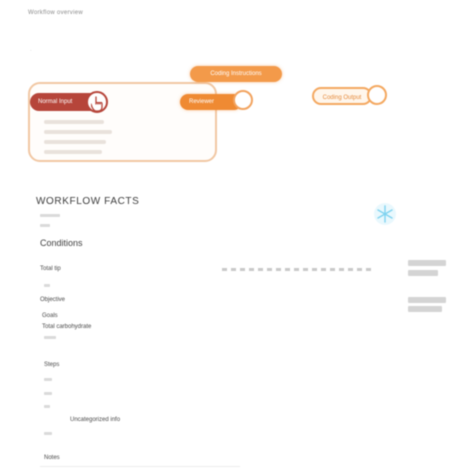 The width and height of the screenshot is (456, 475). What do you see at coordinates (52, 458) in the screenshot?
I see `row-notes-label: Notes` at bounding box center [52, 458].